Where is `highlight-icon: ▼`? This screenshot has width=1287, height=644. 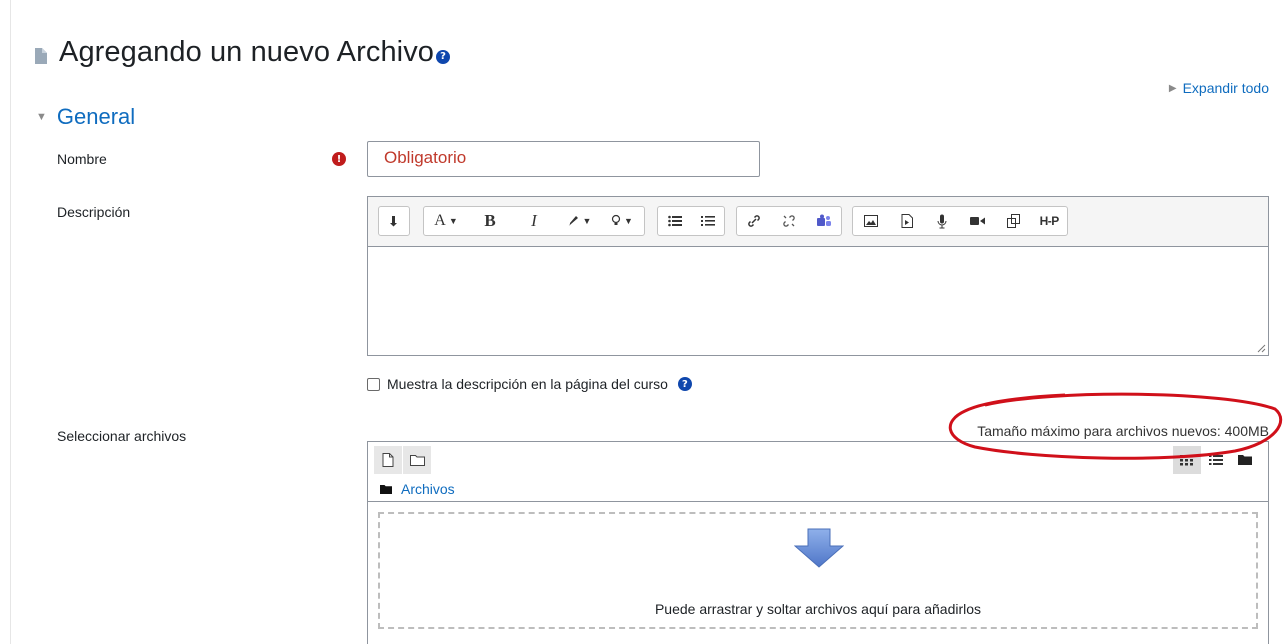 highlight-icon: ▼ is located at coordinates (622, 221).